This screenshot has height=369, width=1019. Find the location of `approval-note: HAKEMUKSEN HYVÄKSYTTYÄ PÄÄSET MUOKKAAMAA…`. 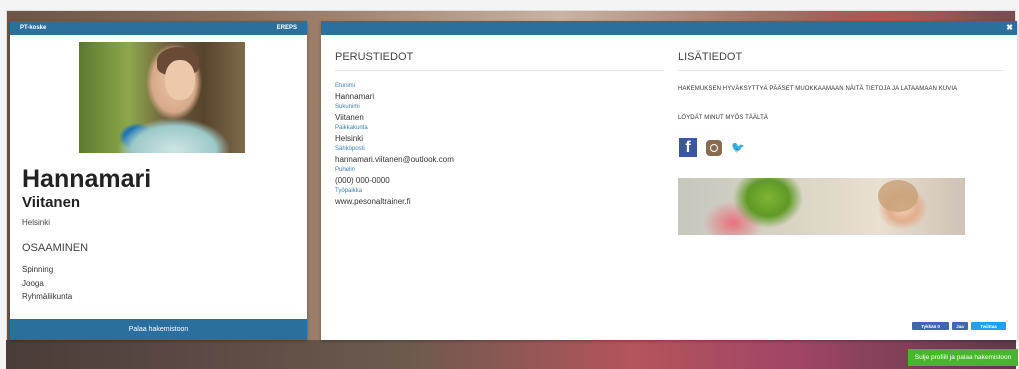

approval-note: HAKEMUKSEN HYVÄKSYTTYÄ PÄÄSET MUOKKAAMAA… is located at coordinates (818, 89).